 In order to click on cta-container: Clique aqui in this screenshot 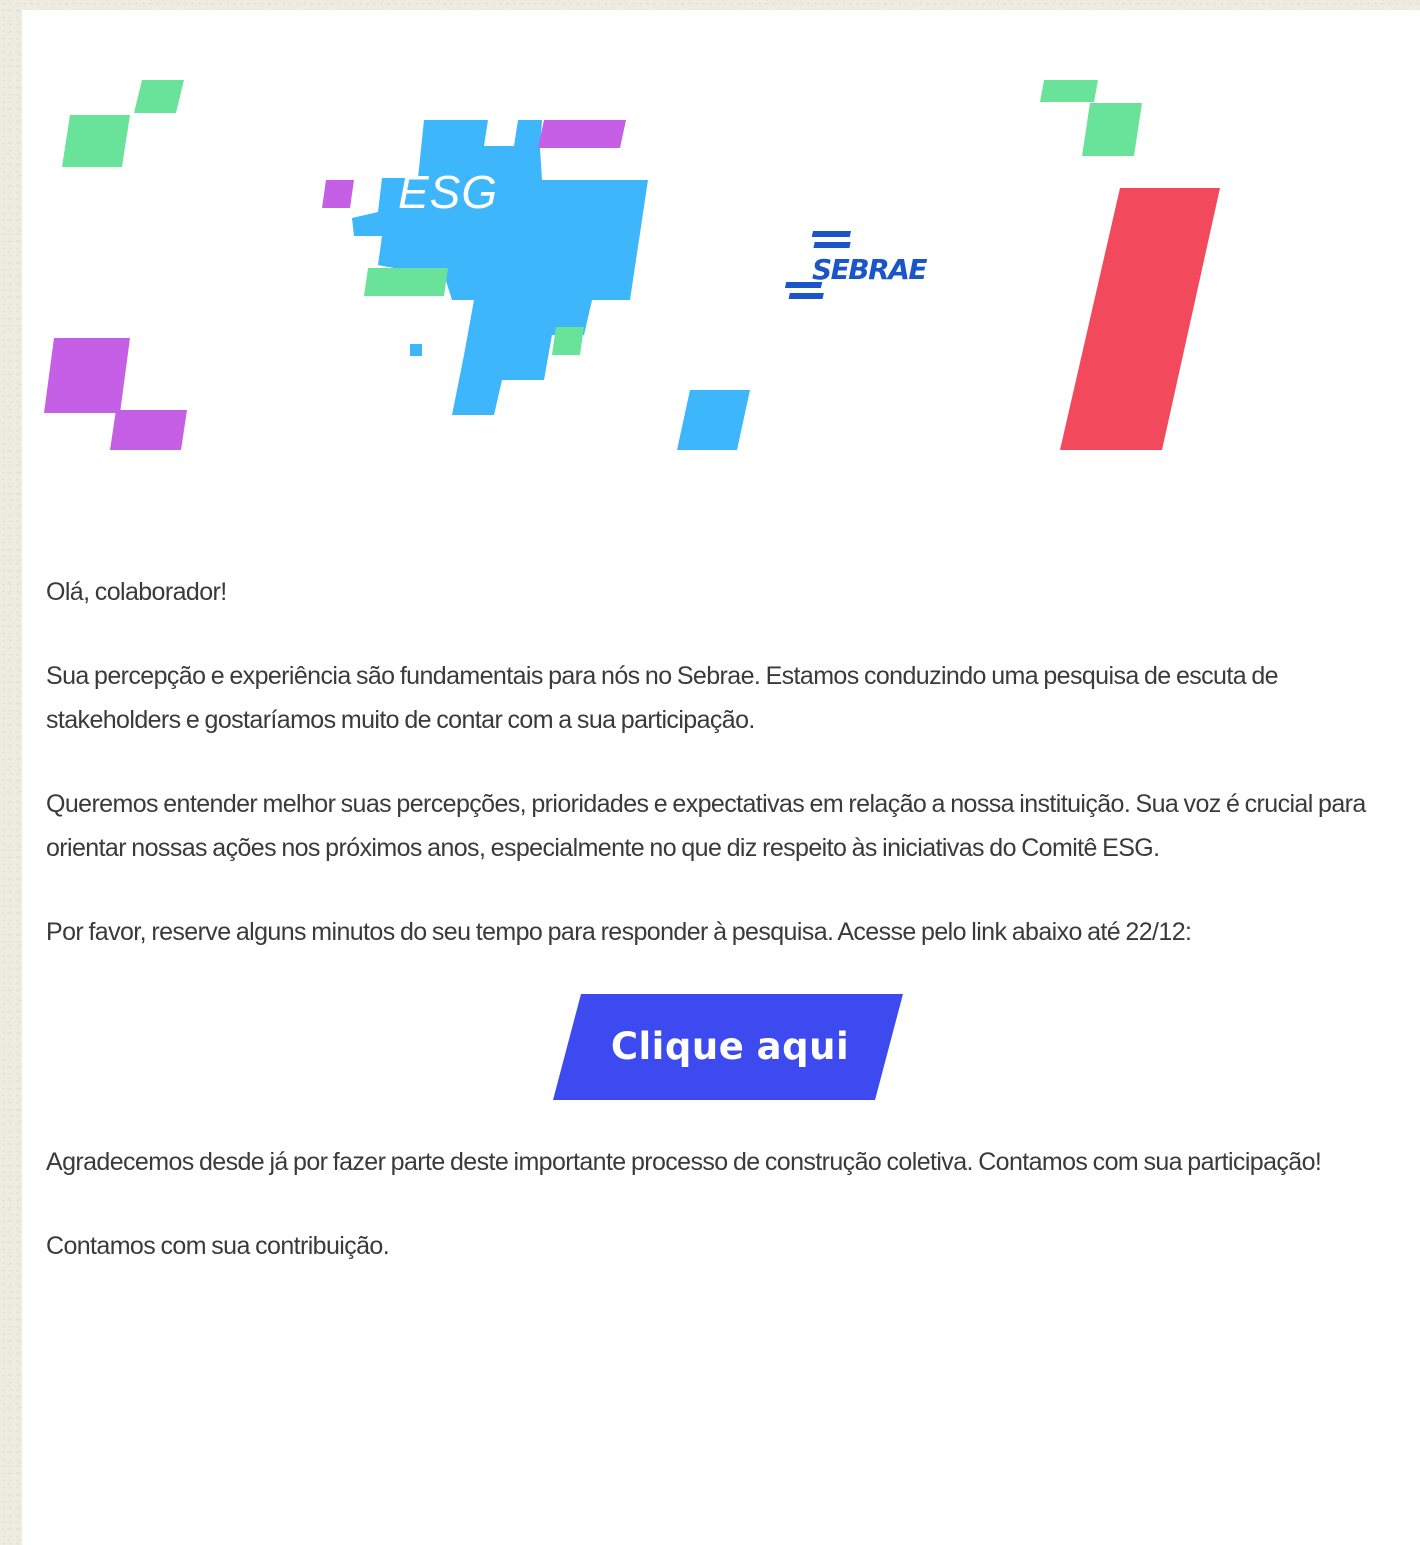, I will do `click(731, 1047)`.